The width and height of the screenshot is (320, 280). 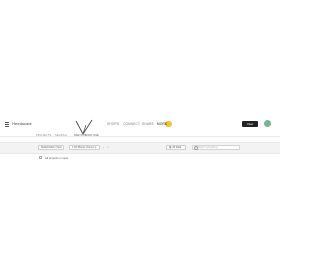 I want to click on places-filter: 1 Fill Places chosen p, so click(x=84, y=147).